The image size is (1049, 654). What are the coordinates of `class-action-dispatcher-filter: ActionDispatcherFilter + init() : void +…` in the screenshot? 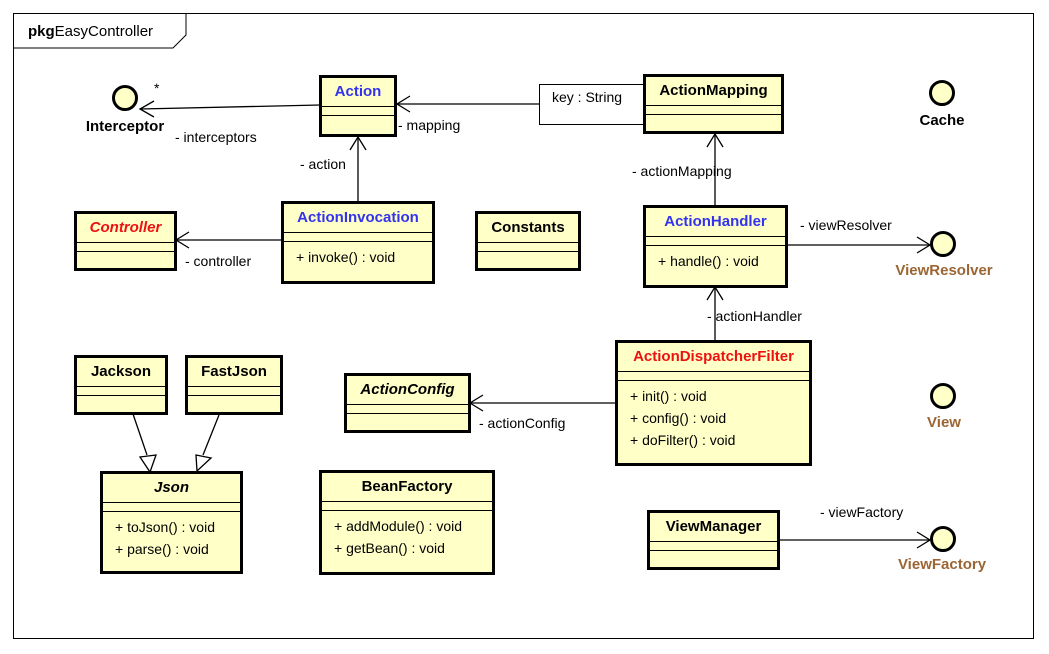 It's located at (713, 403).